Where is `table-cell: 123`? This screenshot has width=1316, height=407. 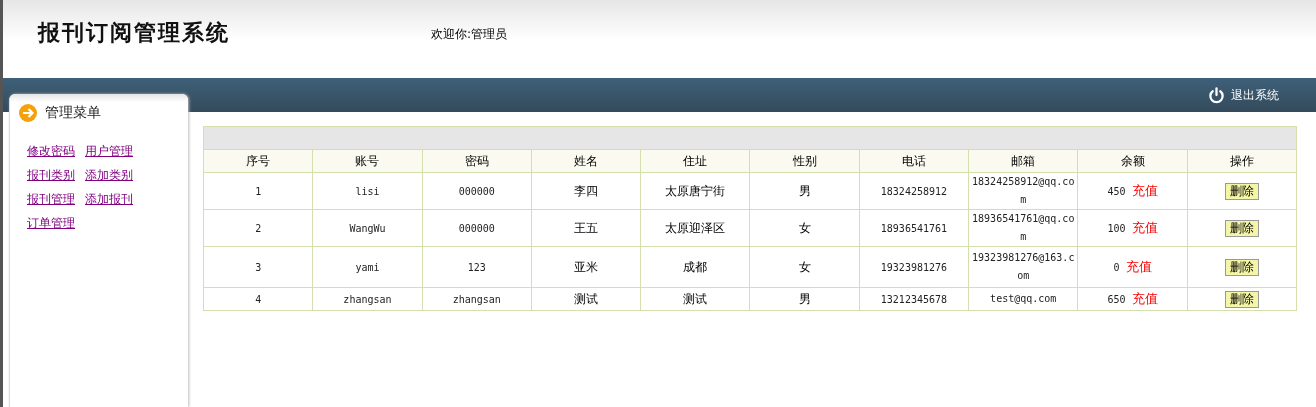 table-cell: 123 is located at coordinates (477, 267).